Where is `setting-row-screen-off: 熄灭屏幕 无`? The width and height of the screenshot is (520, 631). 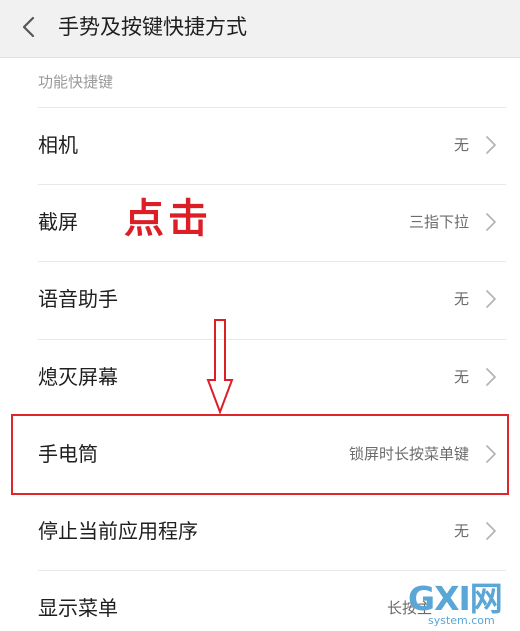
setting-row-screen-off: 熄灭屏幕 无 is located at coordinates (260, 377).